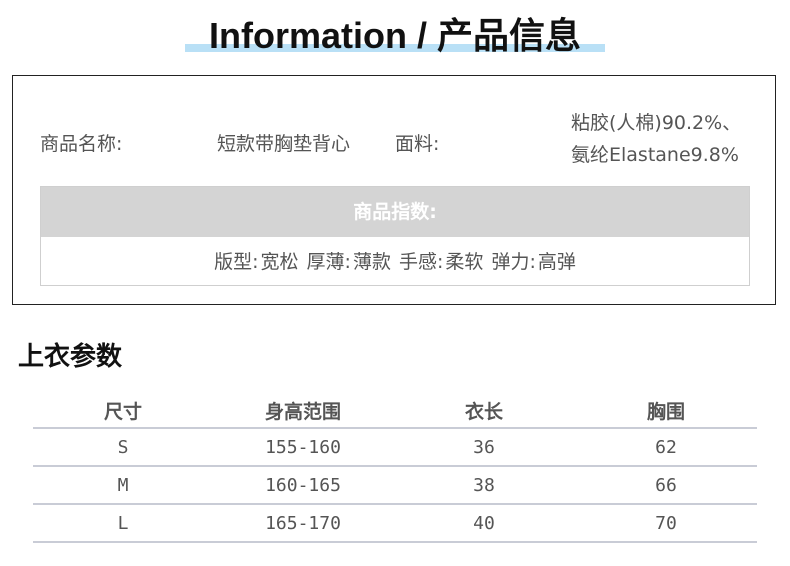  I want to click on fabric-value: 粘胶(人棉)90.2%、 氨纶Elastane9.8%, so click(656, 139).